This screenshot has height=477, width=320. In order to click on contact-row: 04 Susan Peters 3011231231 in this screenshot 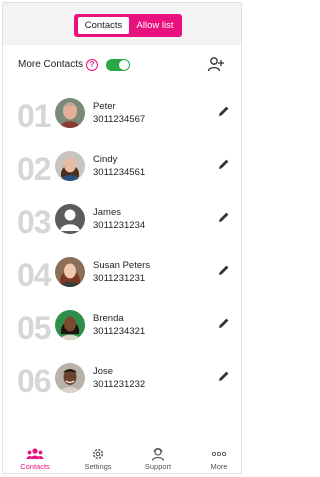, I will do `click(122, 278)`.